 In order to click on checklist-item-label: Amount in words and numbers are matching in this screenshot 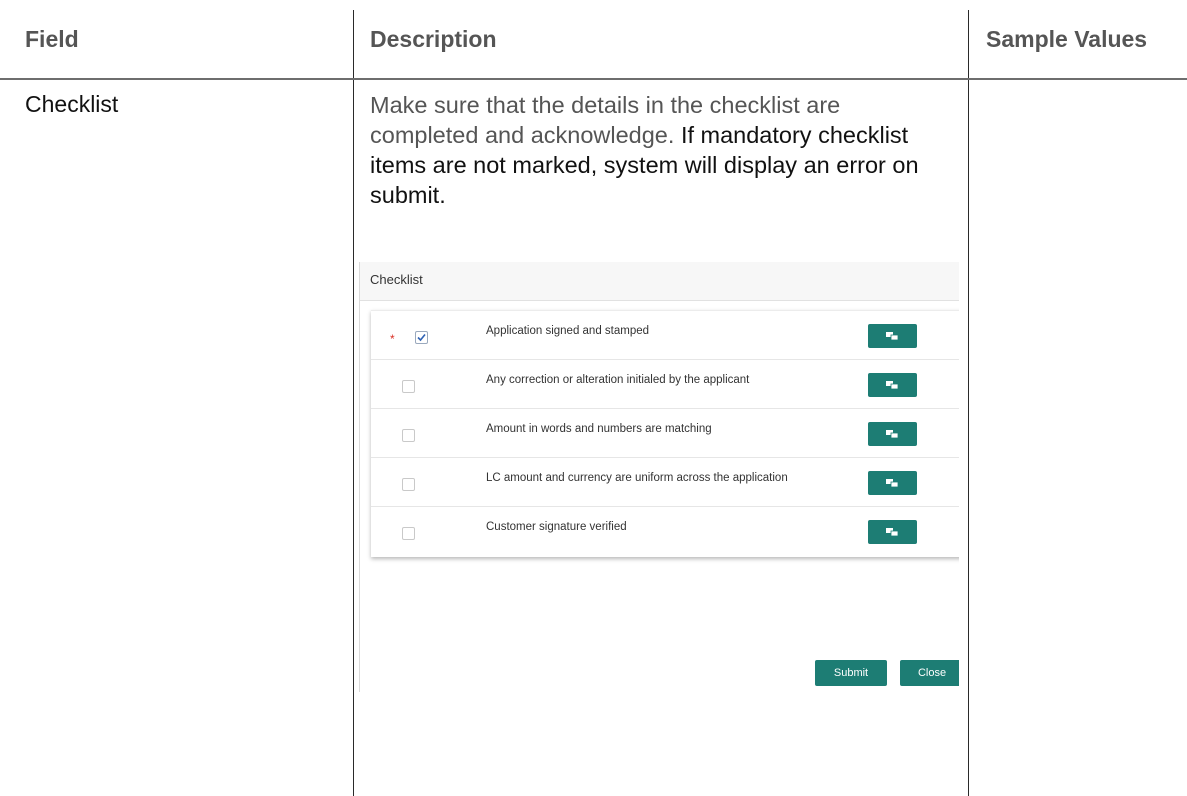, I will do `click(599, 429)`.